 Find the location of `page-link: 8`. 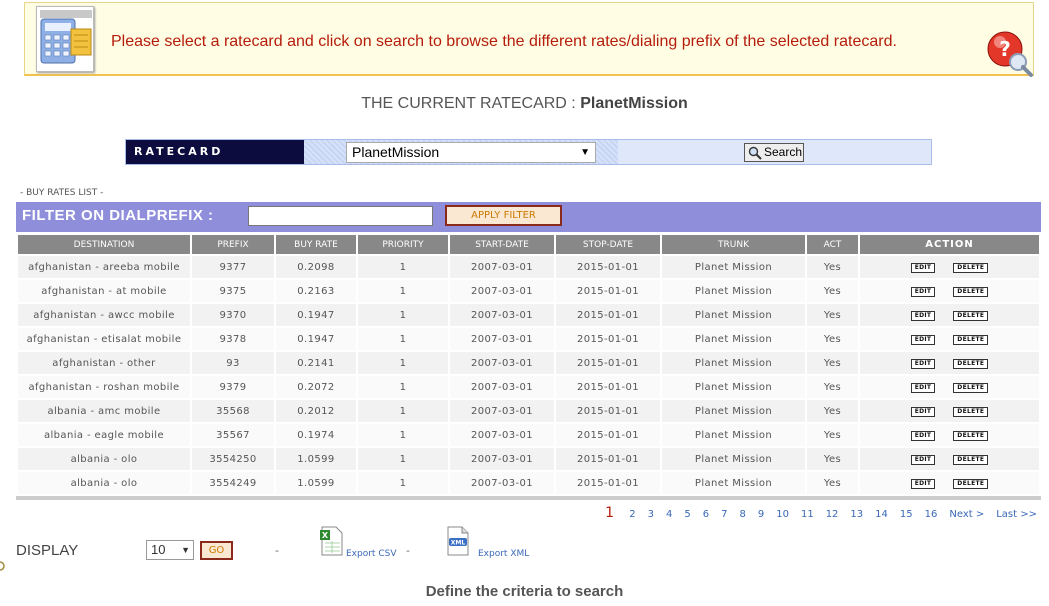

page-link: 8 is located at coordinates (742, 514).